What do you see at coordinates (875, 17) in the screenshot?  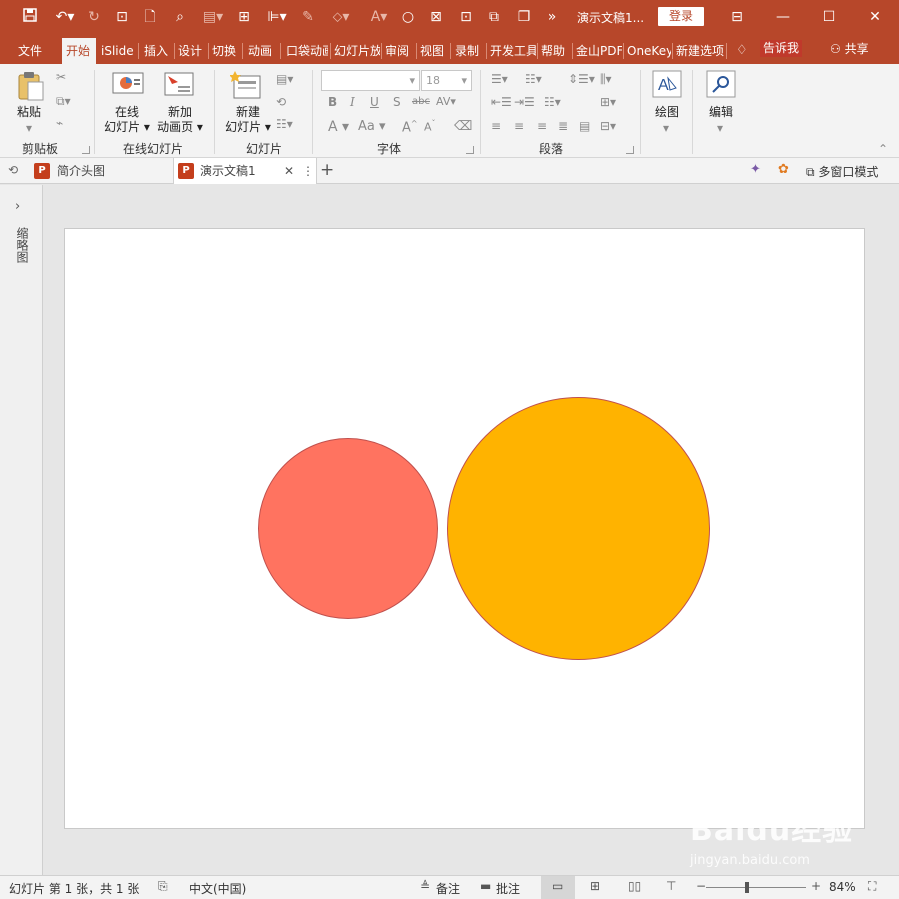 I see `close-icon: ✕` at bounding box center [875, 17].